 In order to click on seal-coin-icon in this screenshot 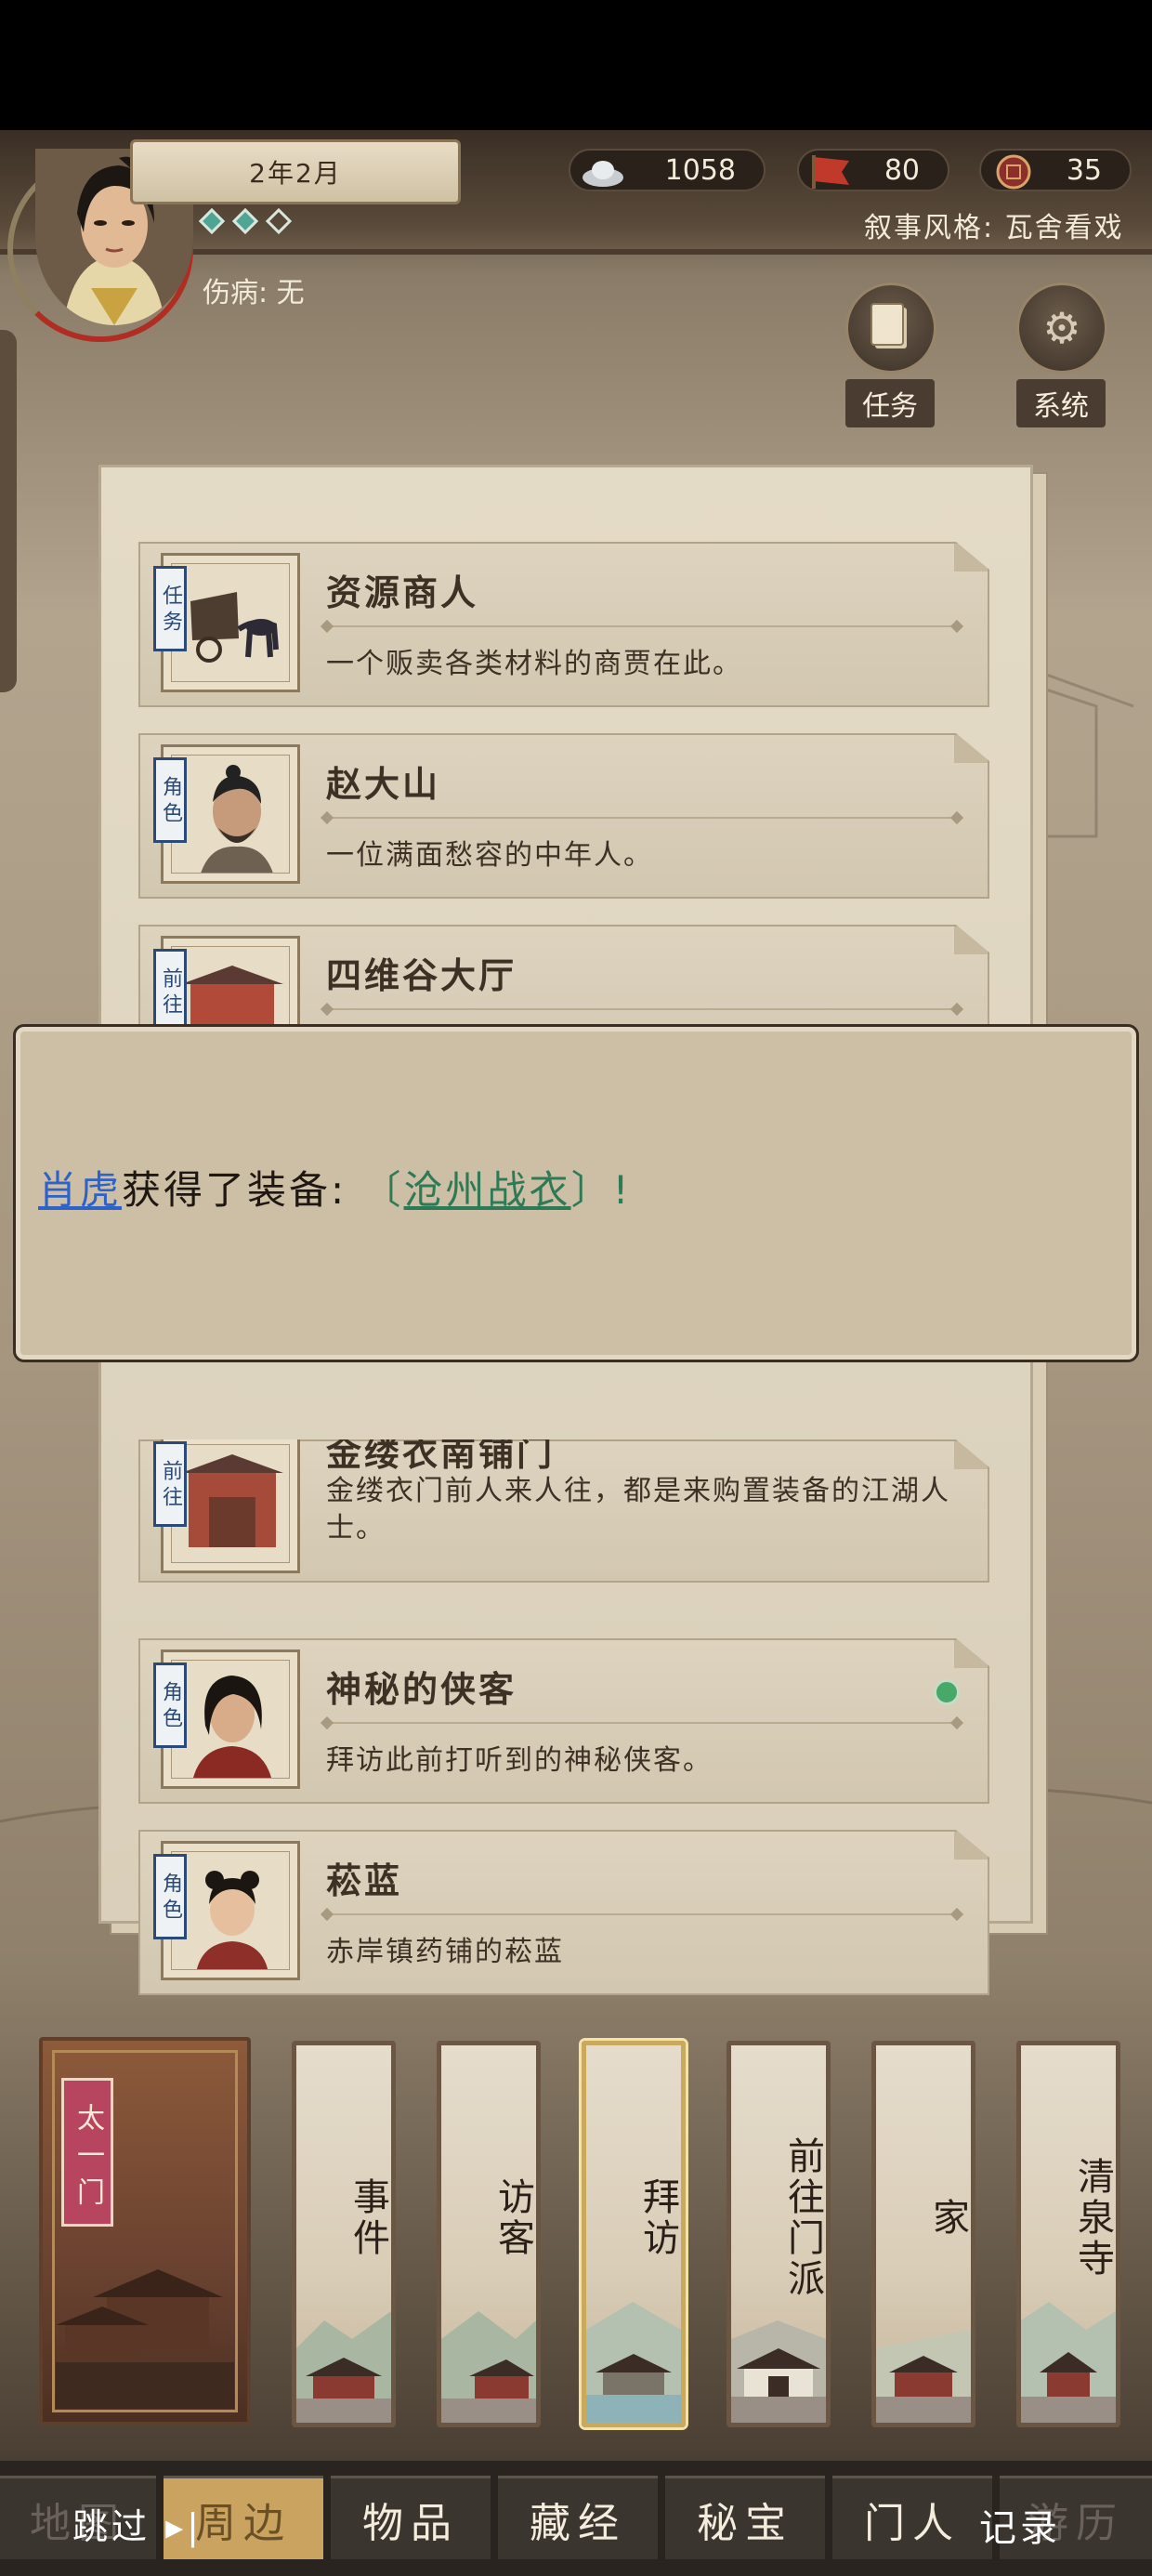, I will do `click(1014, 172)`.